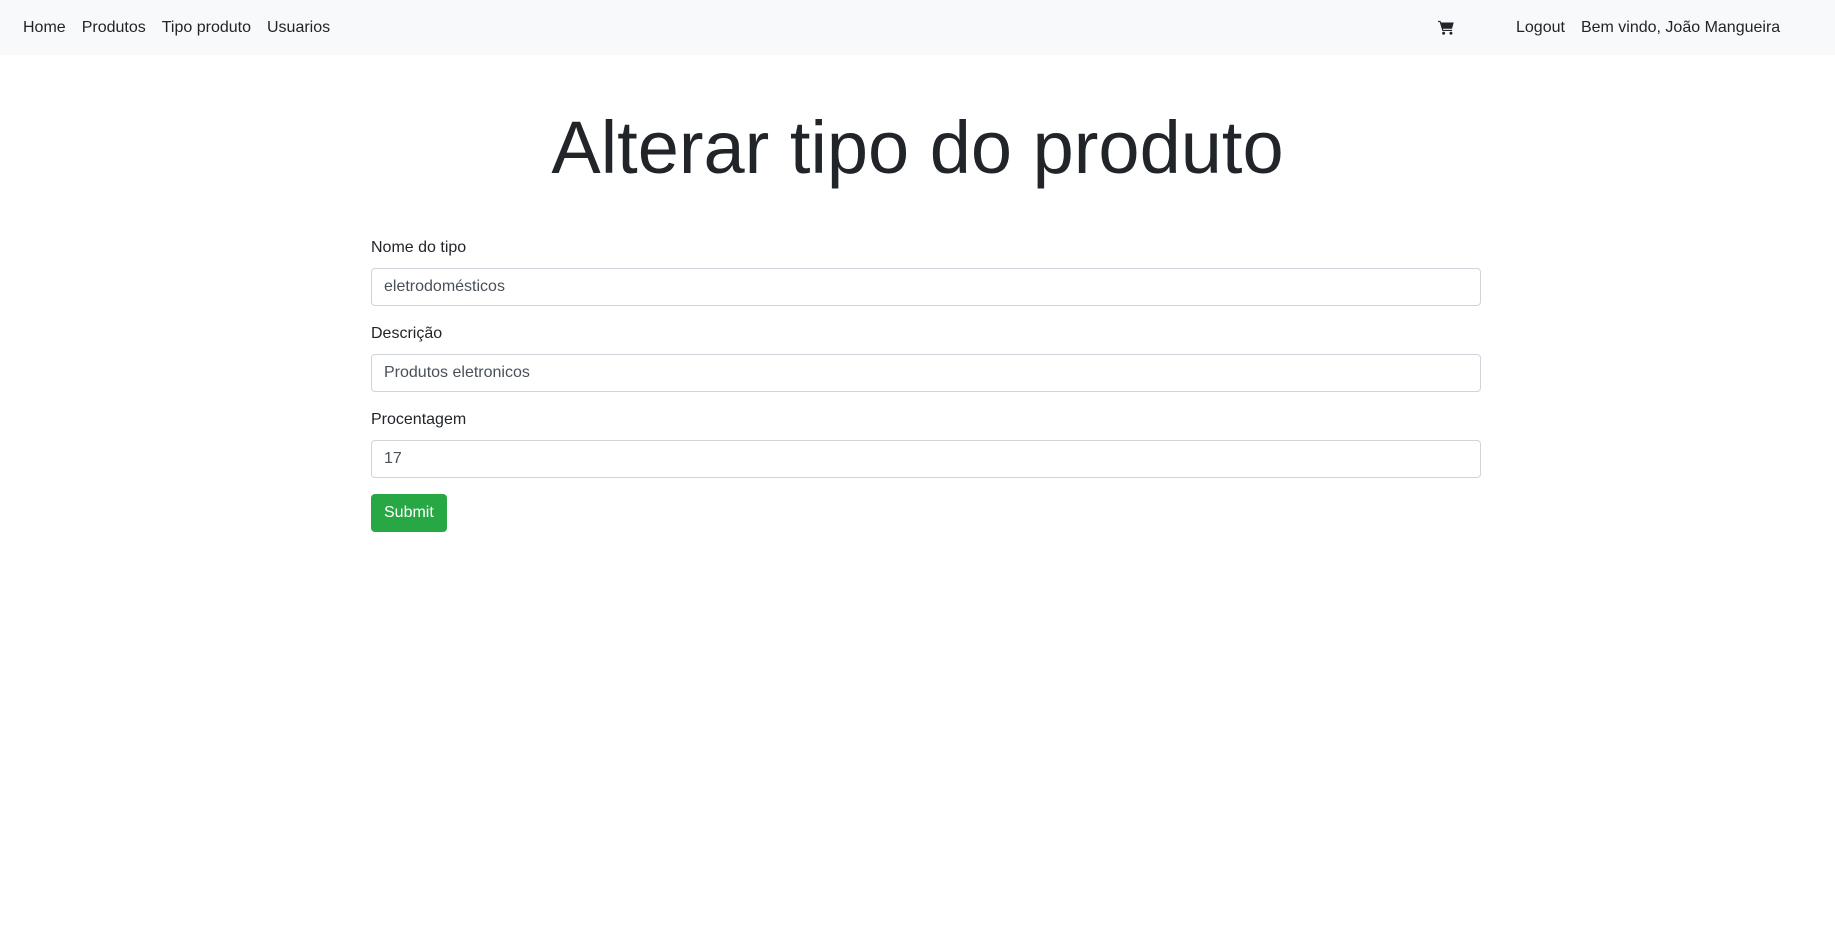  I want to click on nome-input, so click(926, 287).